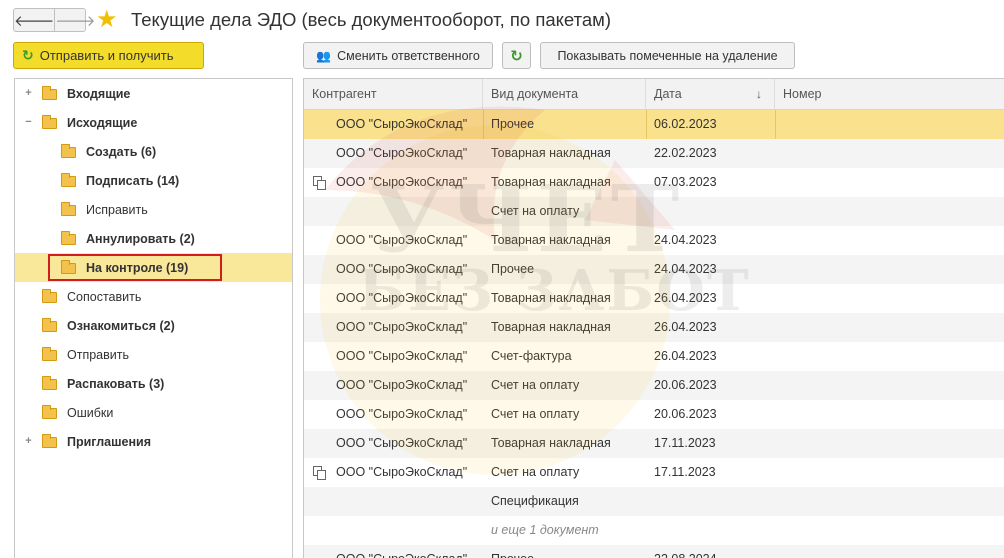 The image size is (1004, 558). Describe the element at coordinates (710, 94) in the screenshot. I see `column-header-date: Дата ↓` at that location.